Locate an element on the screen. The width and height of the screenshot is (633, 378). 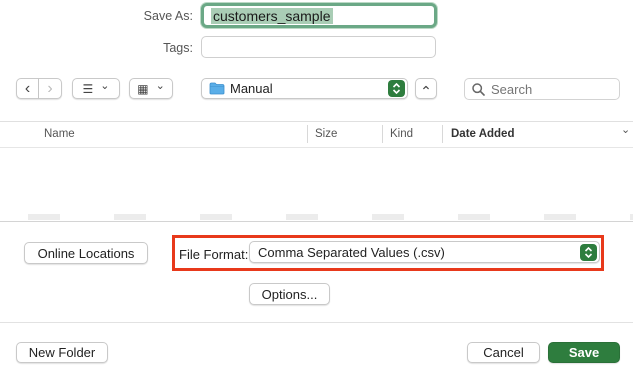
forward-button: › is located at coordinates (50, 88).